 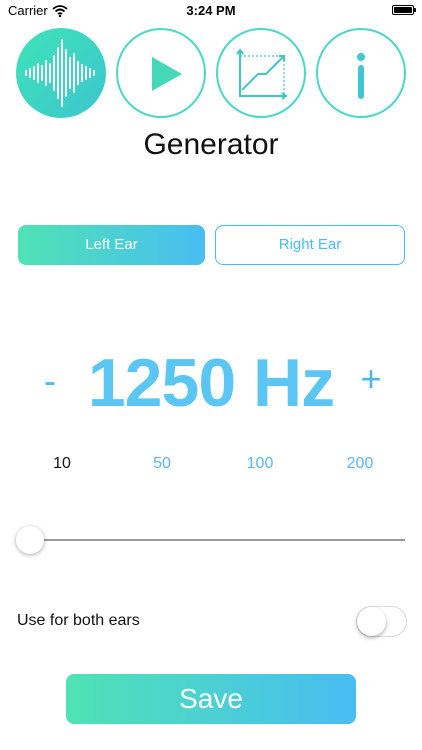 What do you see at coordinates (217, 540) in the screenshot?
I see `frequency-slider-track` at bounding box center [217, 540].